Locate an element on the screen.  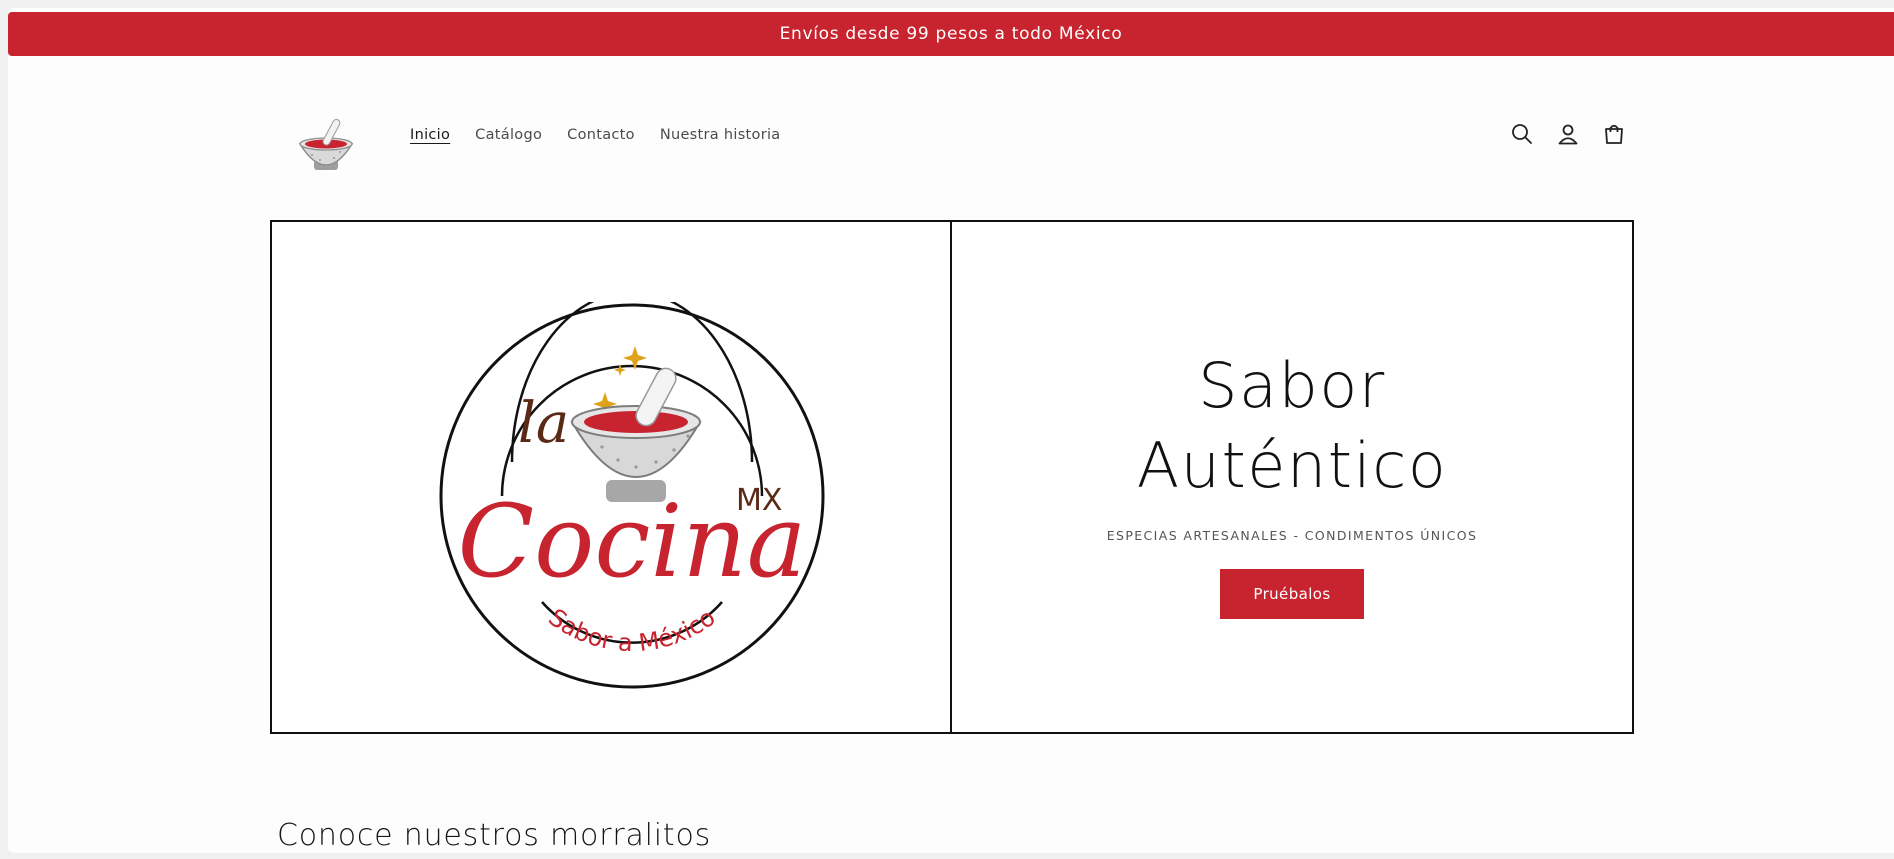
hero-cta-button: Pruébalos is located at coordinates (1292, 593).